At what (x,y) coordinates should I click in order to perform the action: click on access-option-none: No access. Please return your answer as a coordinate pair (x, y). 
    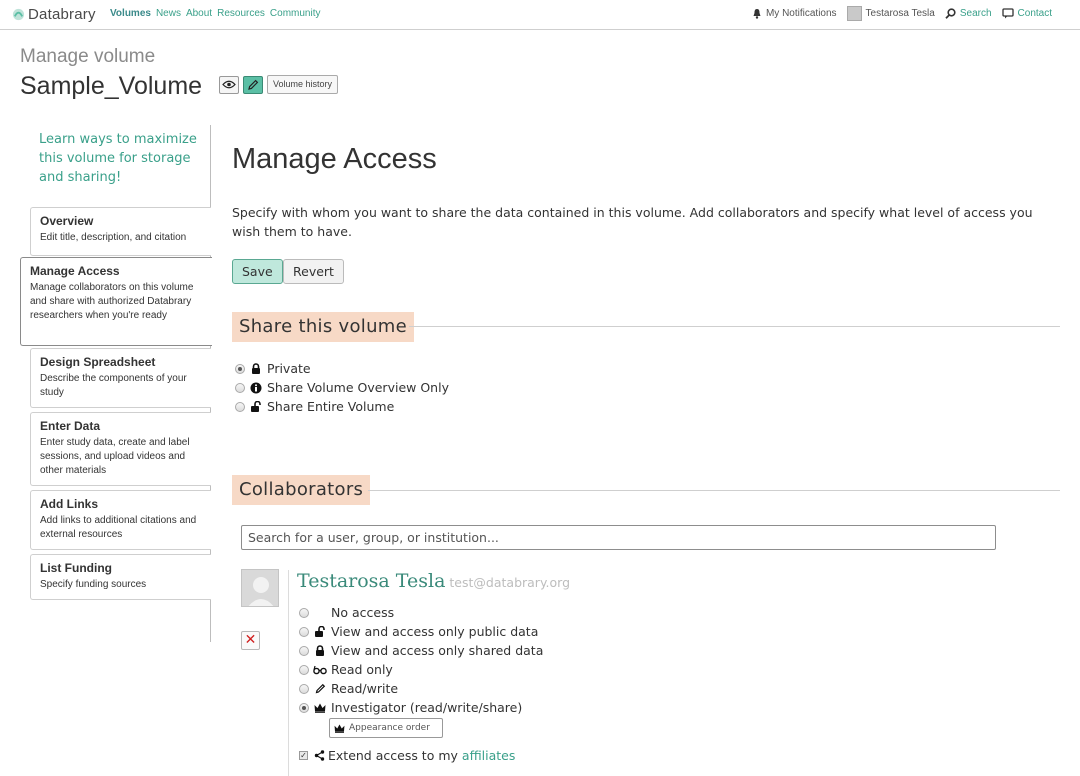
    Looking at the image, I should click on (346, 612).